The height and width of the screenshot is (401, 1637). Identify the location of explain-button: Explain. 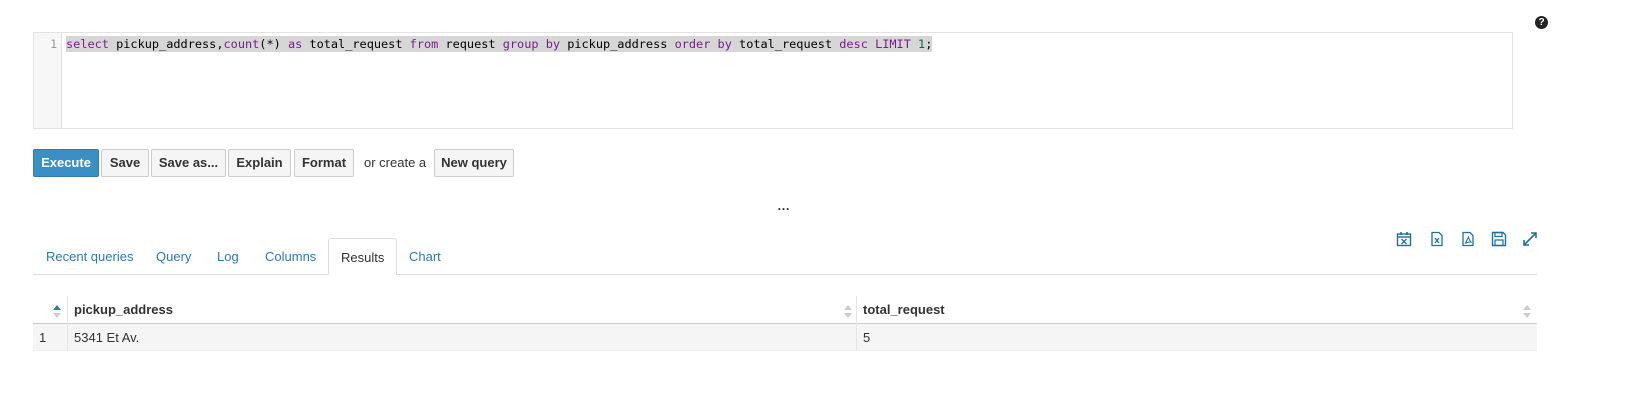
(259, 163).